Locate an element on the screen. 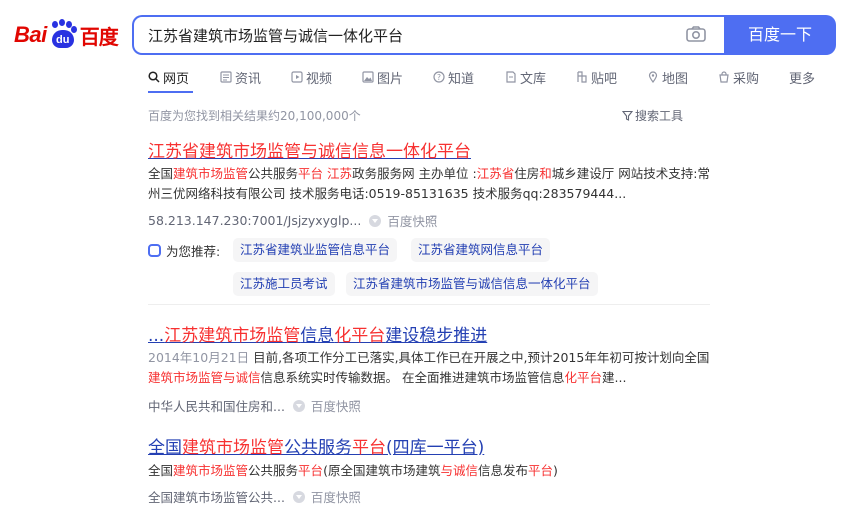 The width and height of the screenshot is (849, 506). camera-icon is located at coordinates (696, 34).